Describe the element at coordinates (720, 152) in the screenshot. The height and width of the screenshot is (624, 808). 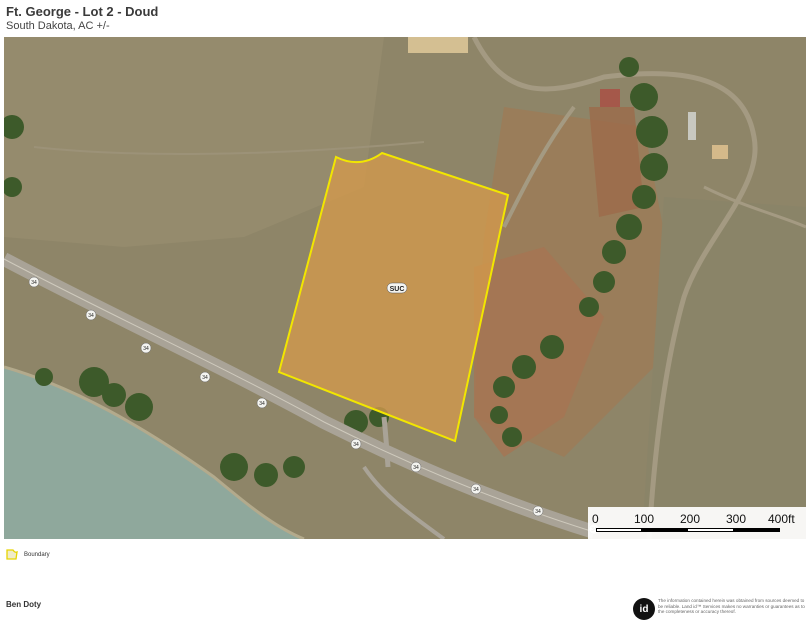
I see `shed-roof` at that location.